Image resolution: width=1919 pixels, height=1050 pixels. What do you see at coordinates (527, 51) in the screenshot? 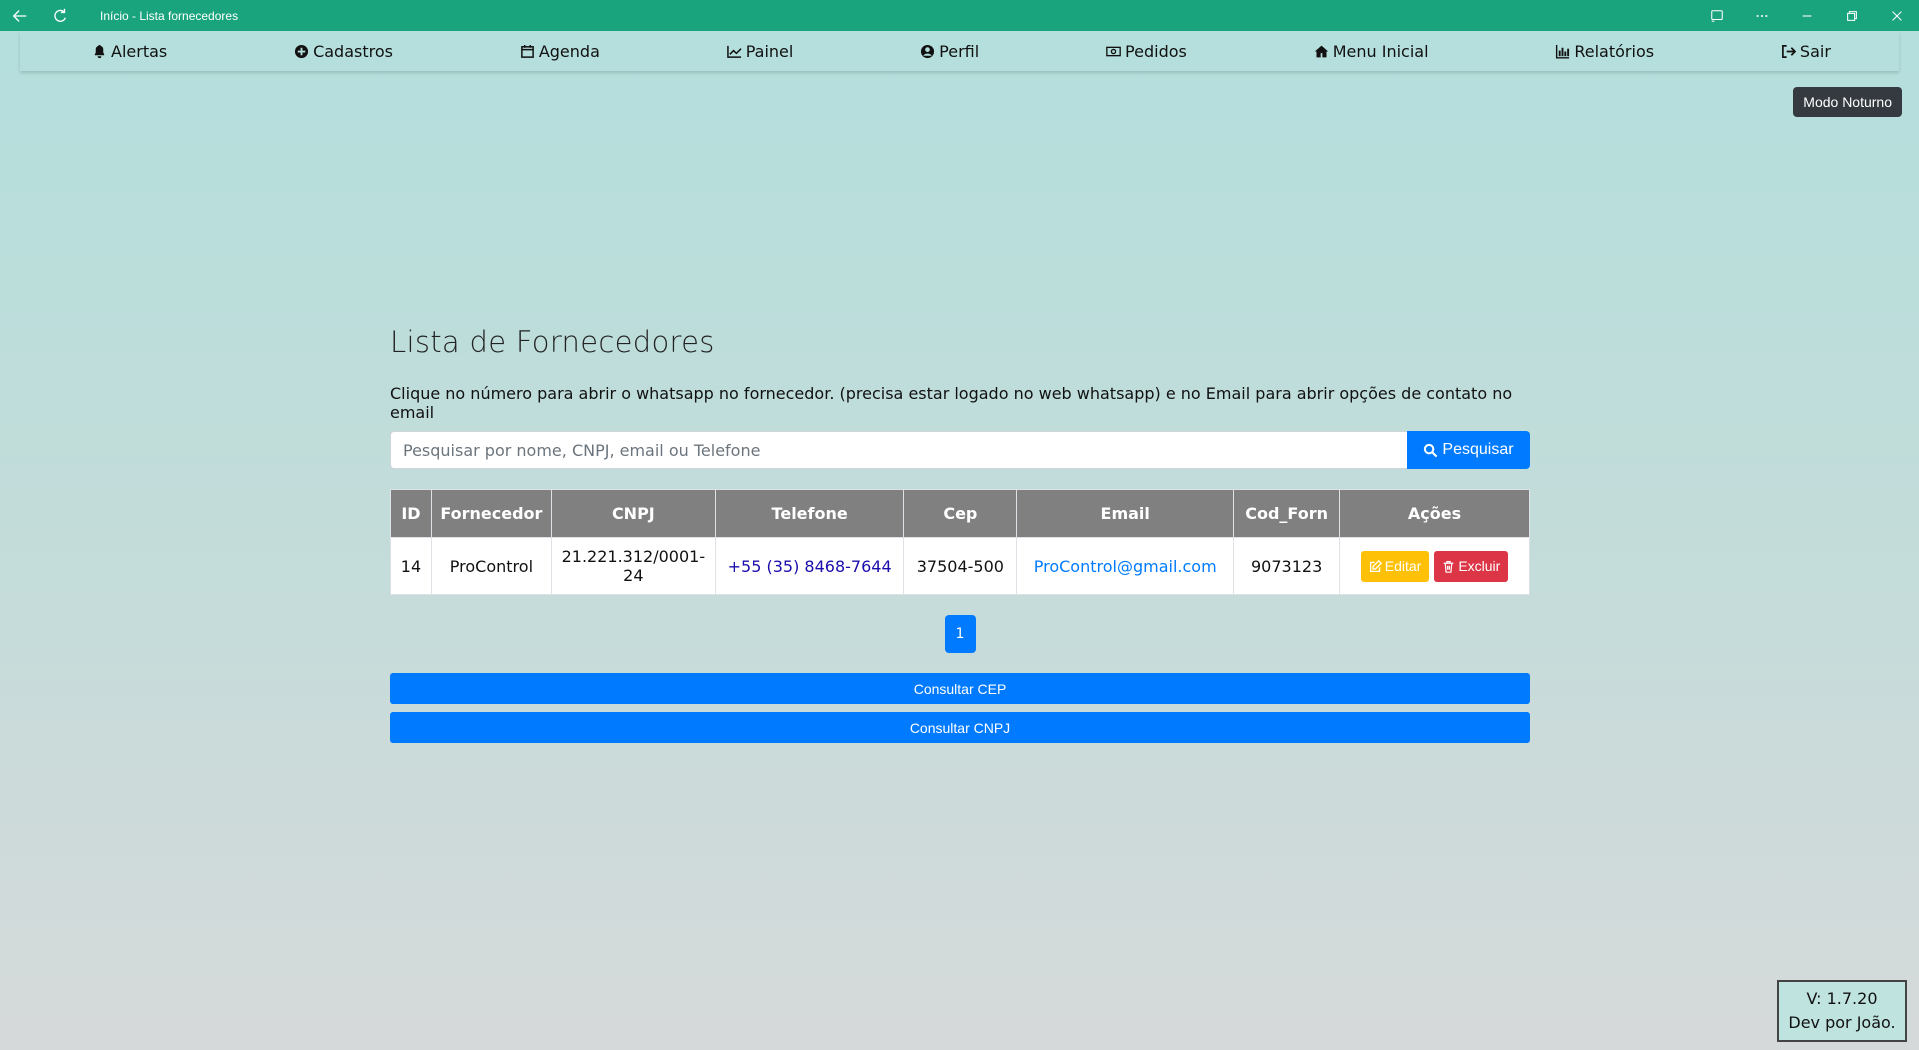
I see `calendar-icon` at bounding box center [527, 51].